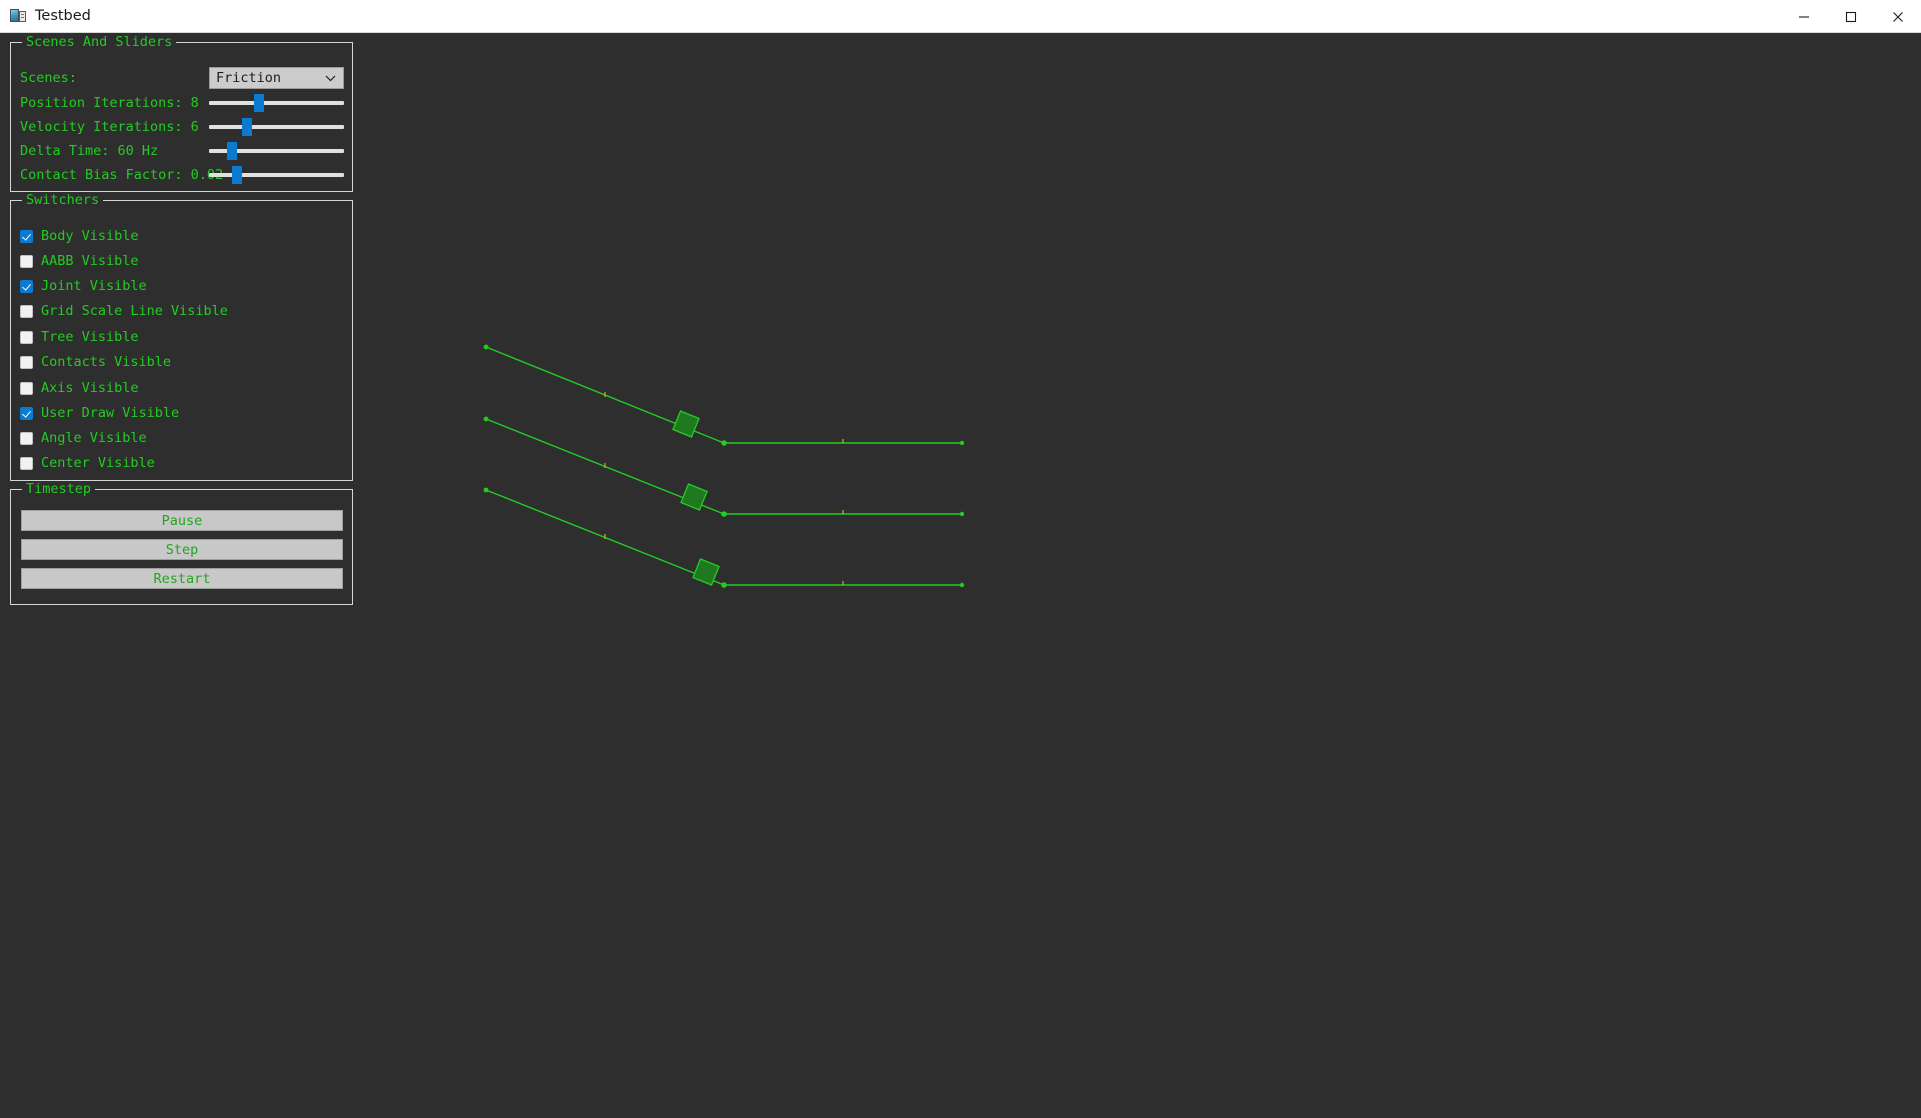  I want to click on window-controls, so click(1850, 16).